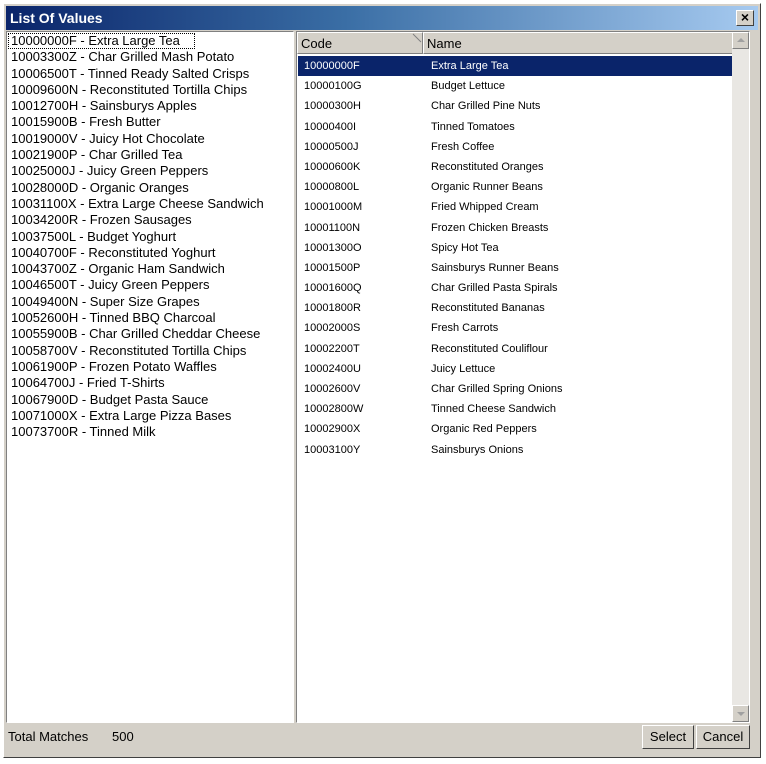 This screenshot has width=766, height=764. What do you see at coordinates (490, 227) in the screenshot?
I see `cell-name: Frozen Chicken Breasts` at bounding box center [490, 227].